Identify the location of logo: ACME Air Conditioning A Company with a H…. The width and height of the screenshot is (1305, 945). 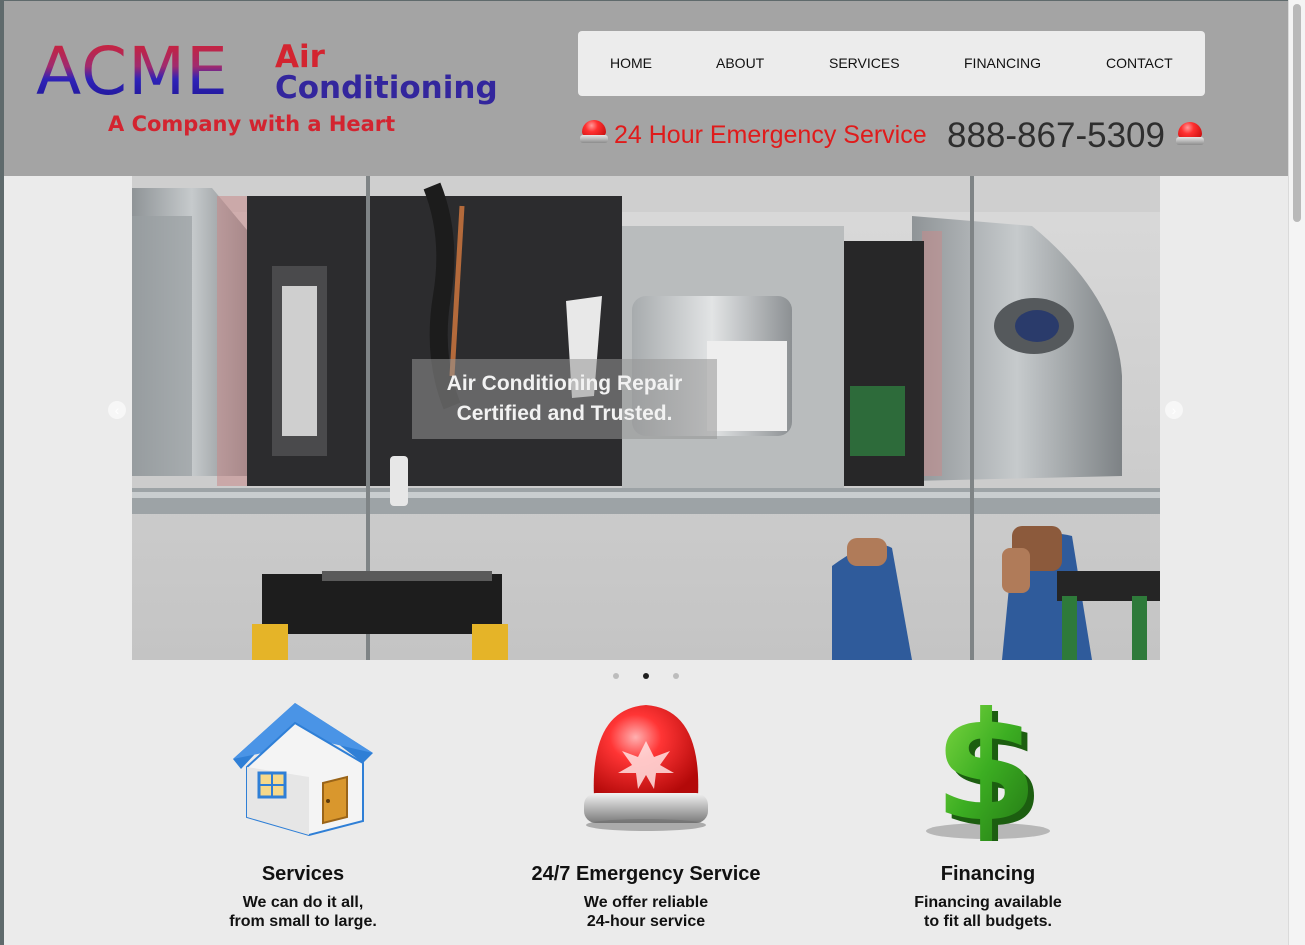
(271, 92).